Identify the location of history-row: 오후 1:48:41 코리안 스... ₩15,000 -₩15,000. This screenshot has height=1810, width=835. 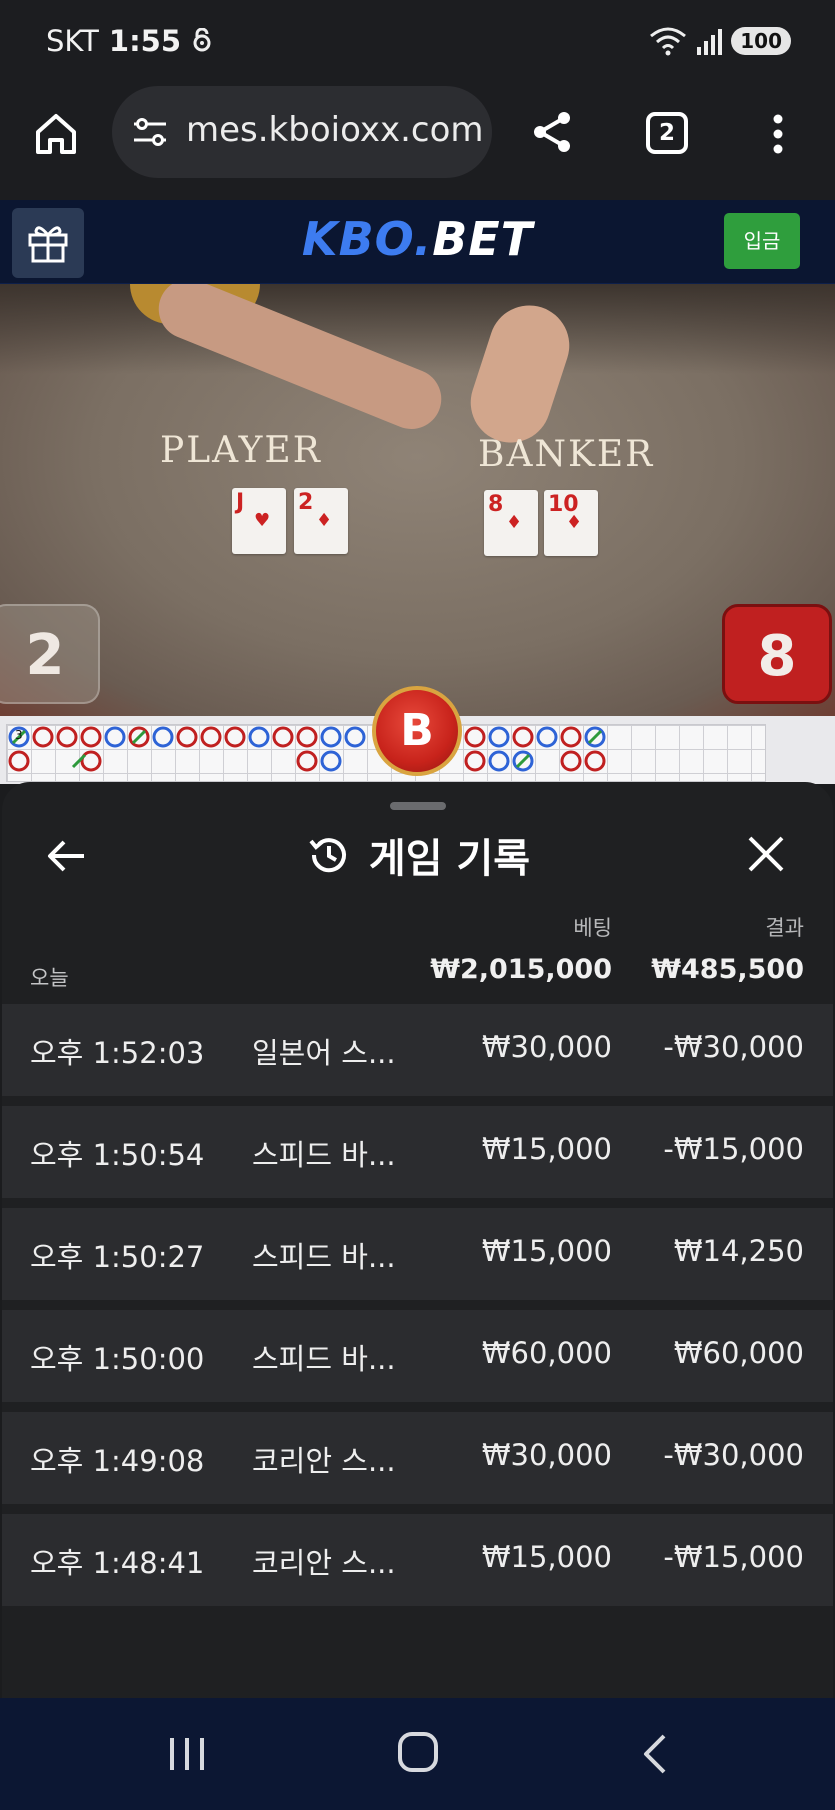
(417, 1560).